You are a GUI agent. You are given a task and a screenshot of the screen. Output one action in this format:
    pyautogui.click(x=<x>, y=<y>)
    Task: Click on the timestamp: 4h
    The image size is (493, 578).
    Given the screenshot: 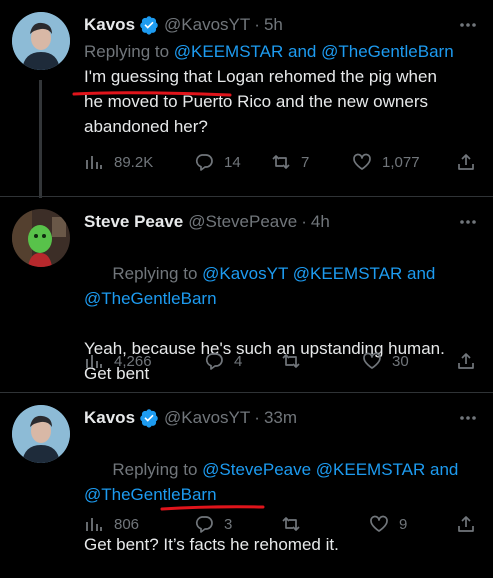 What is the action you would take?
    pyautogui.click(x=320, y=222)
    